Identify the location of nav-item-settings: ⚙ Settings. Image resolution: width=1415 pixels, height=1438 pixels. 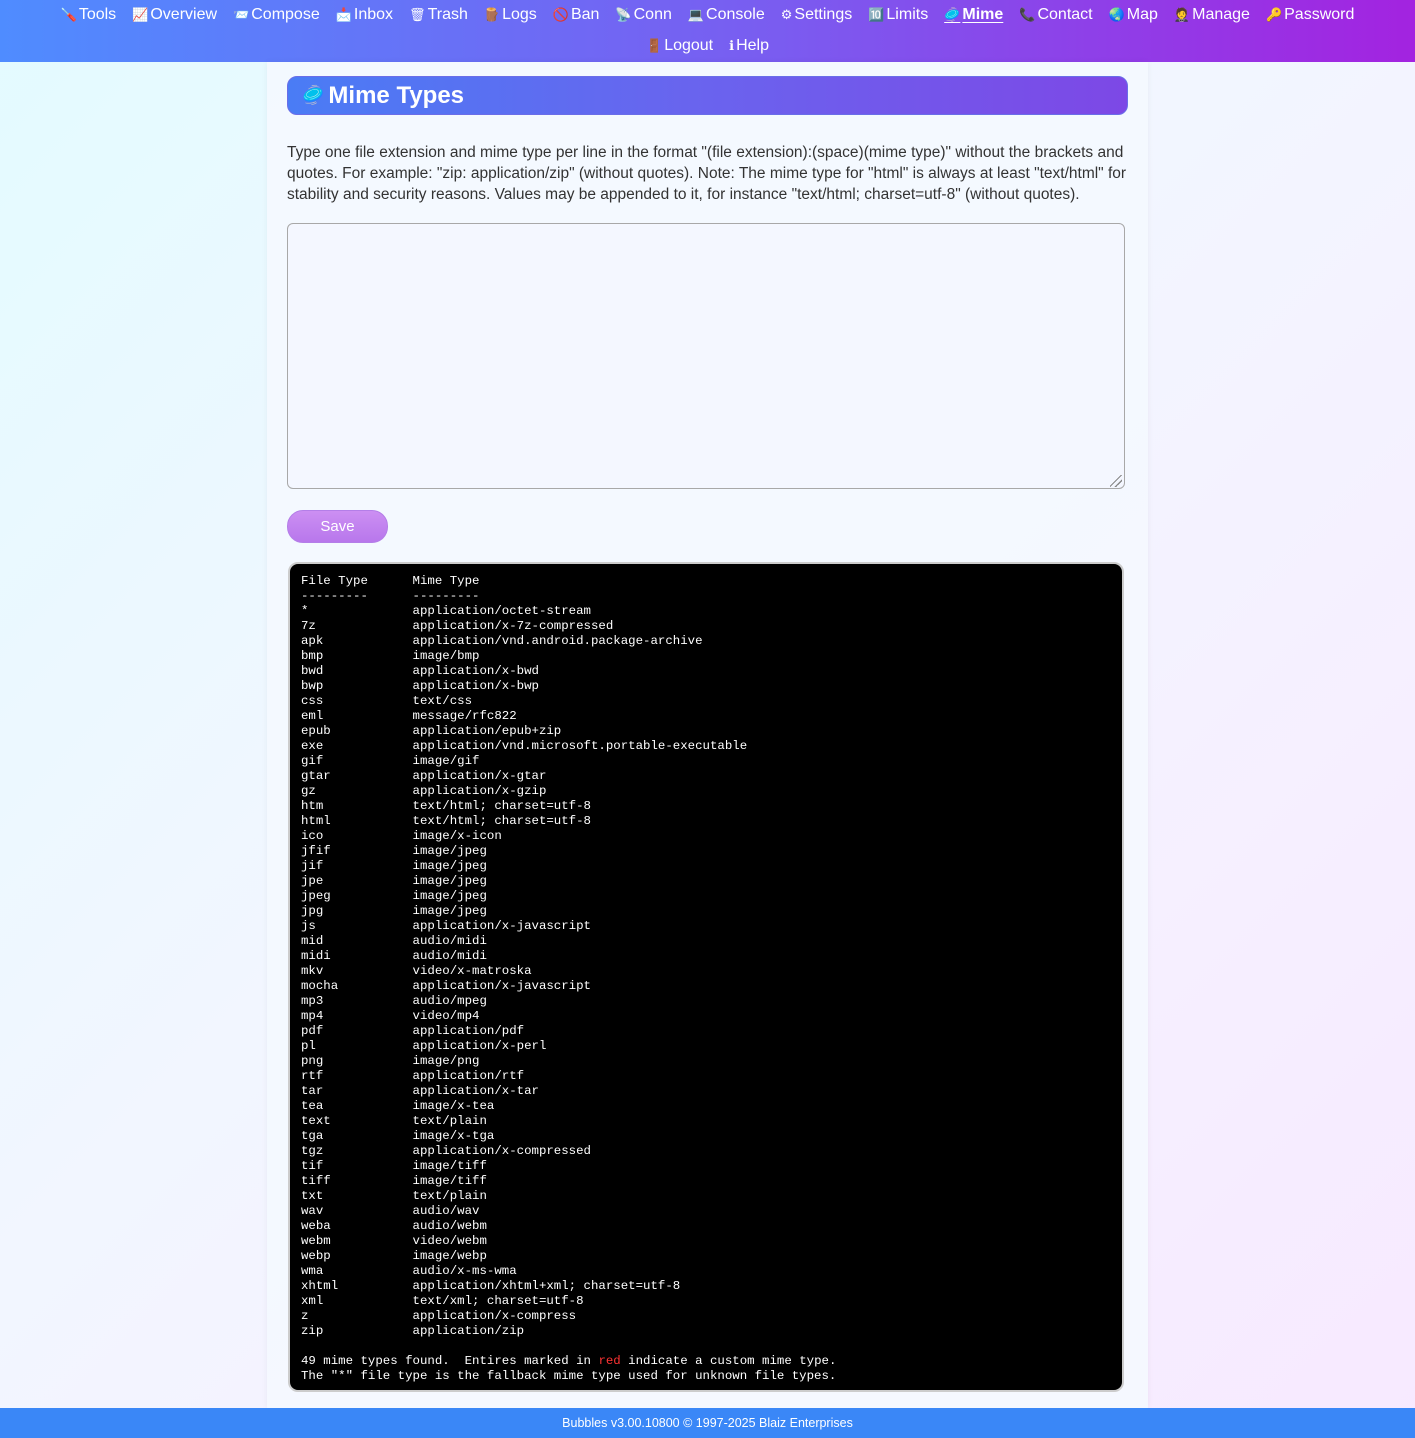
(816, 15).